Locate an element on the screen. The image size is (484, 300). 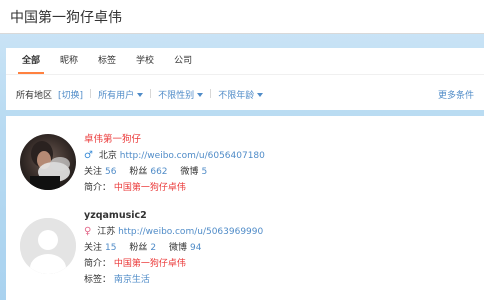
follow-count: 56 is located at coordinates (110, 172).